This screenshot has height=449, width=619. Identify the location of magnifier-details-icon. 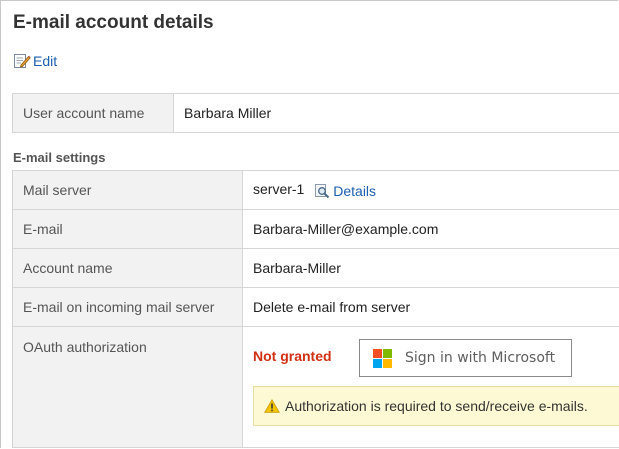
(322, 191).